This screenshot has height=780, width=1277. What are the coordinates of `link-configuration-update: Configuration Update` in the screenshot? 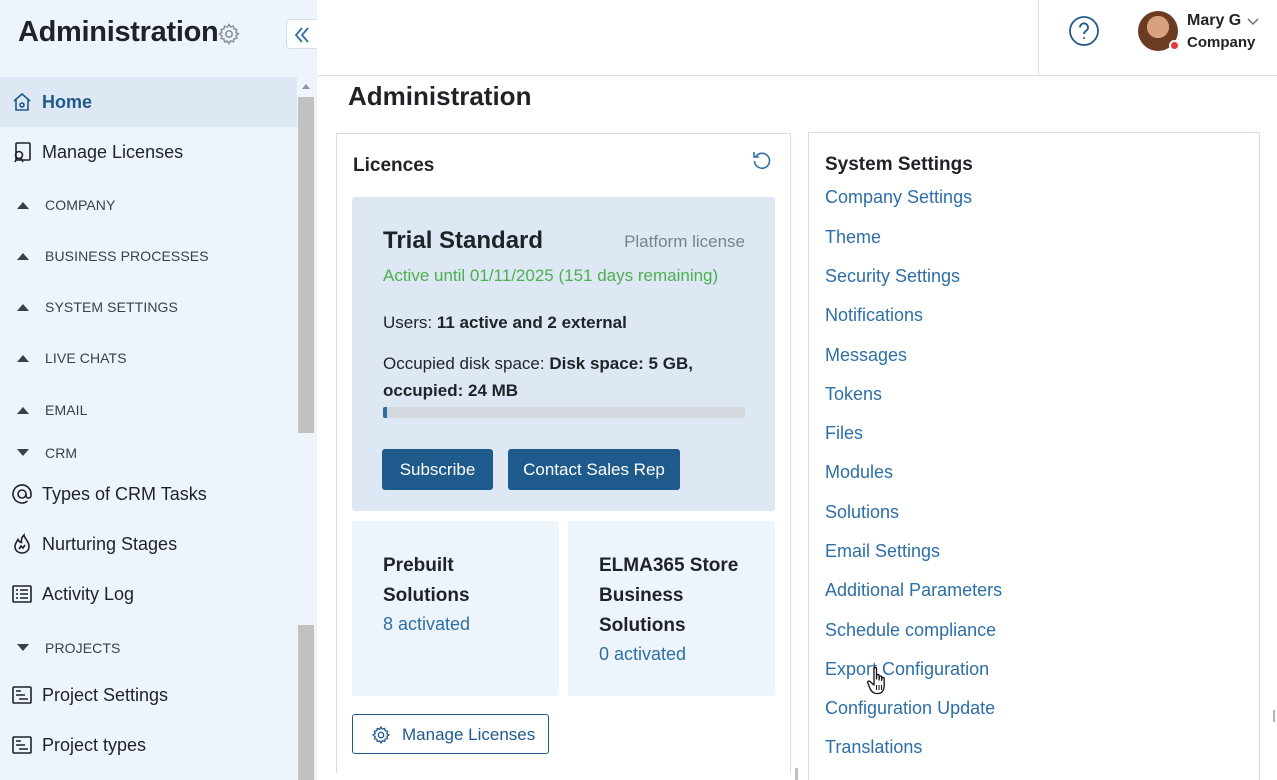 It's located at (910, 708).